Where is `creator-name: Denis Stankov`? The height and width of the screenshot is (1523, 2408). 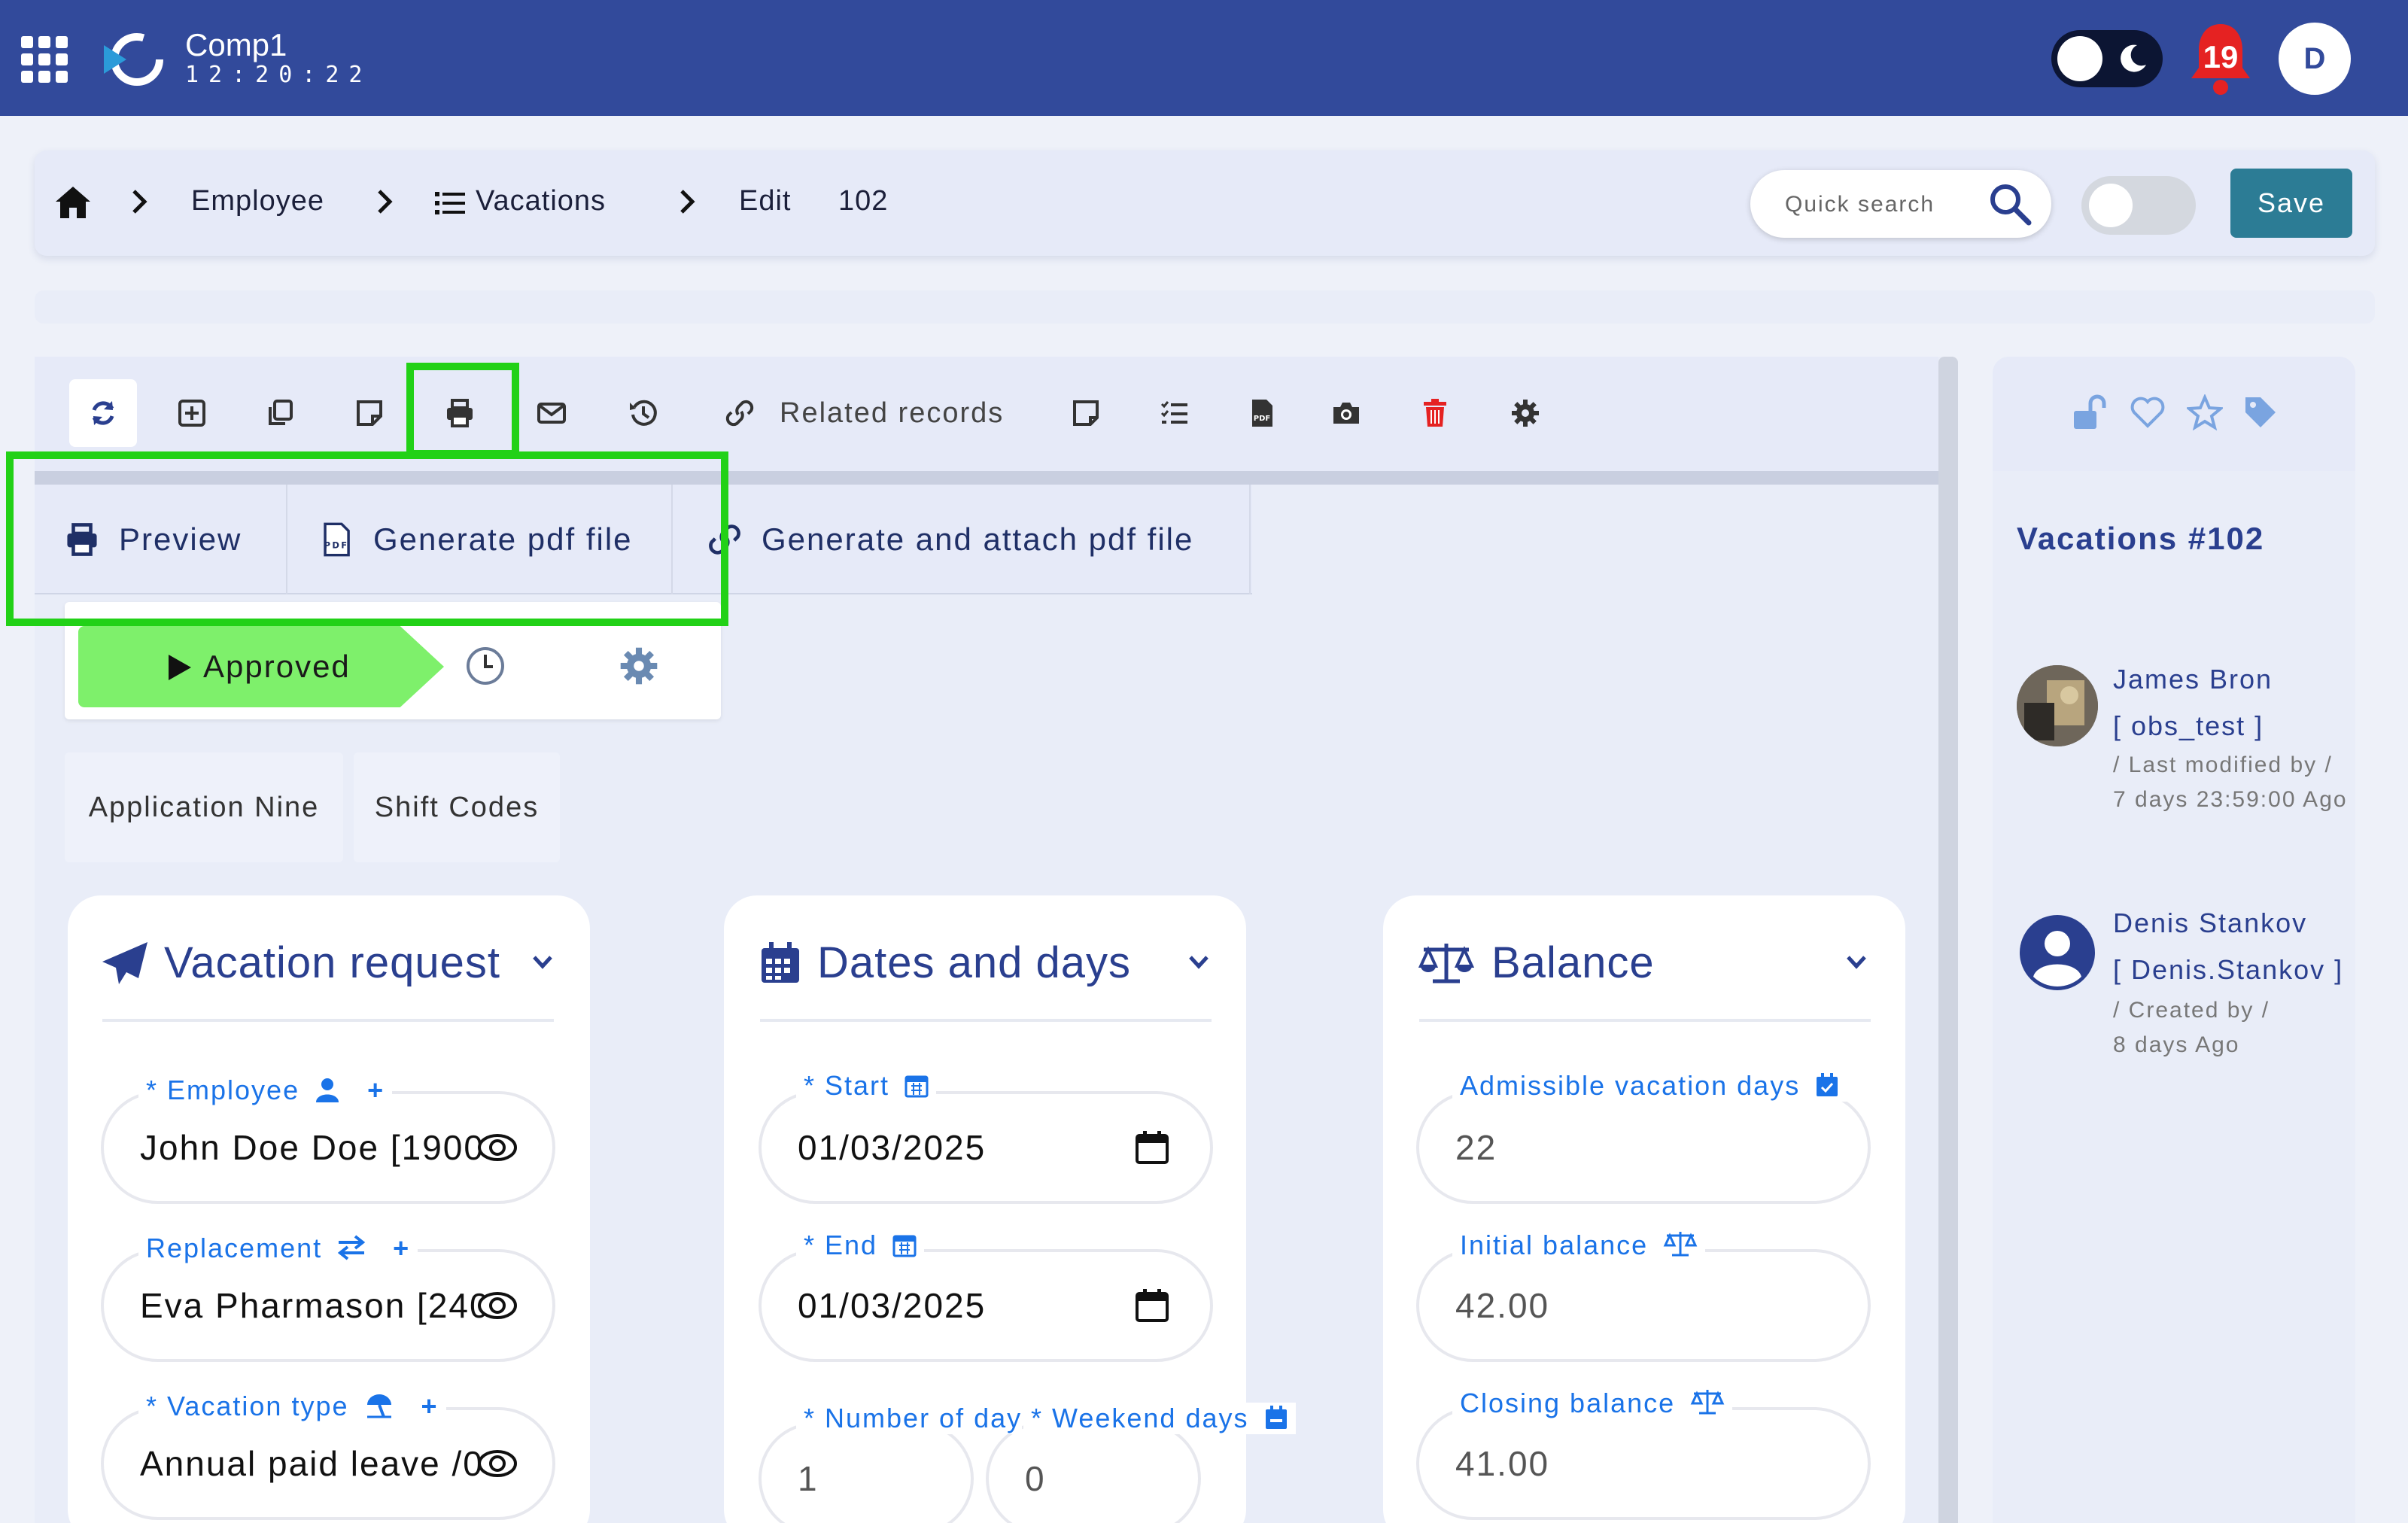
creator-name: Denis Stankov is located at coordinates (2210, 923).